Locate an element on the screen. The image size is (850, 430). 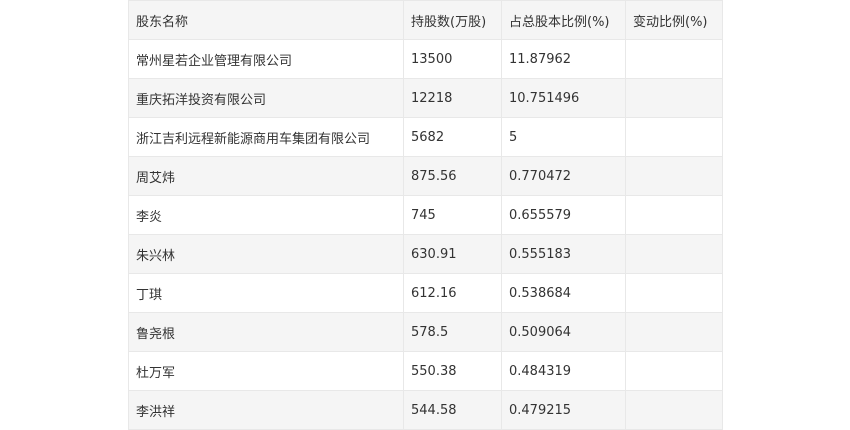
cell-shares-held: 578.5 is located at coordinates (452, 332).